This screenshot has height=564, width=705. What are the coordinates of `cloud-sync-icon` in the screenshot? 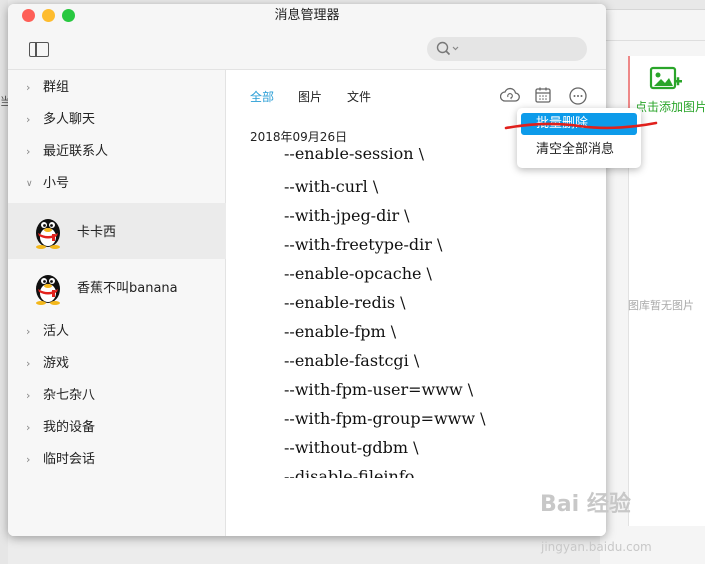 It's located at (510, 95).